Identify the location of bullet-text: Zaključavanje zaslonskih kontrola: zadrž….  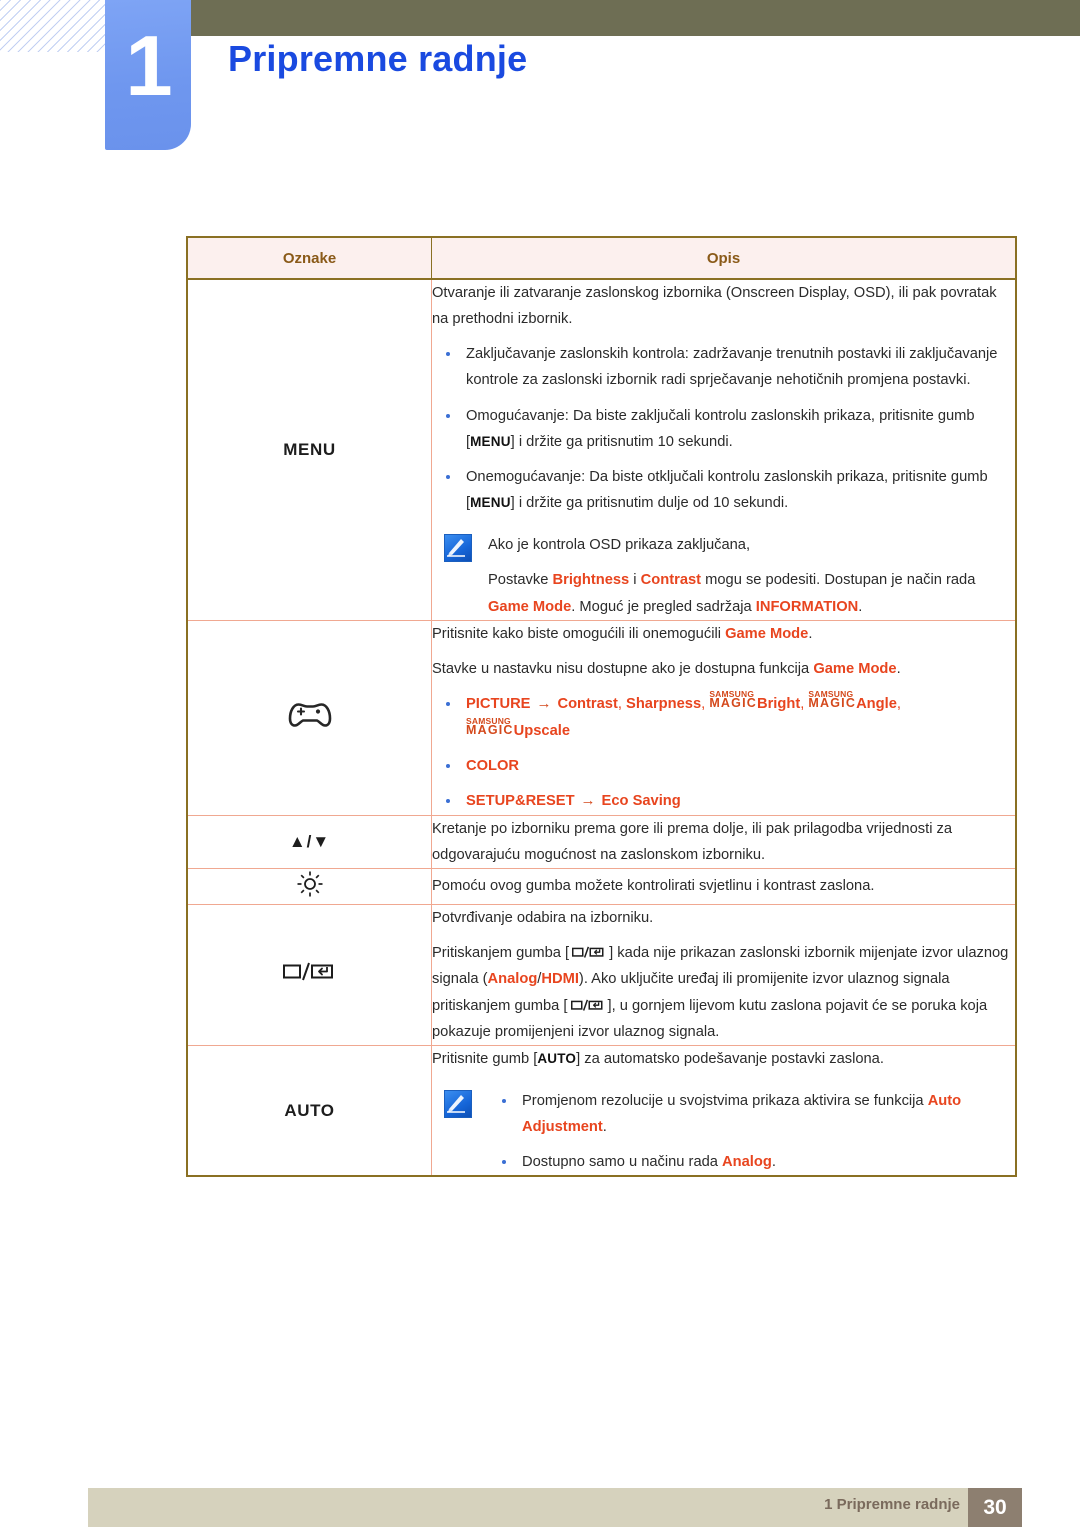
(732, 367).